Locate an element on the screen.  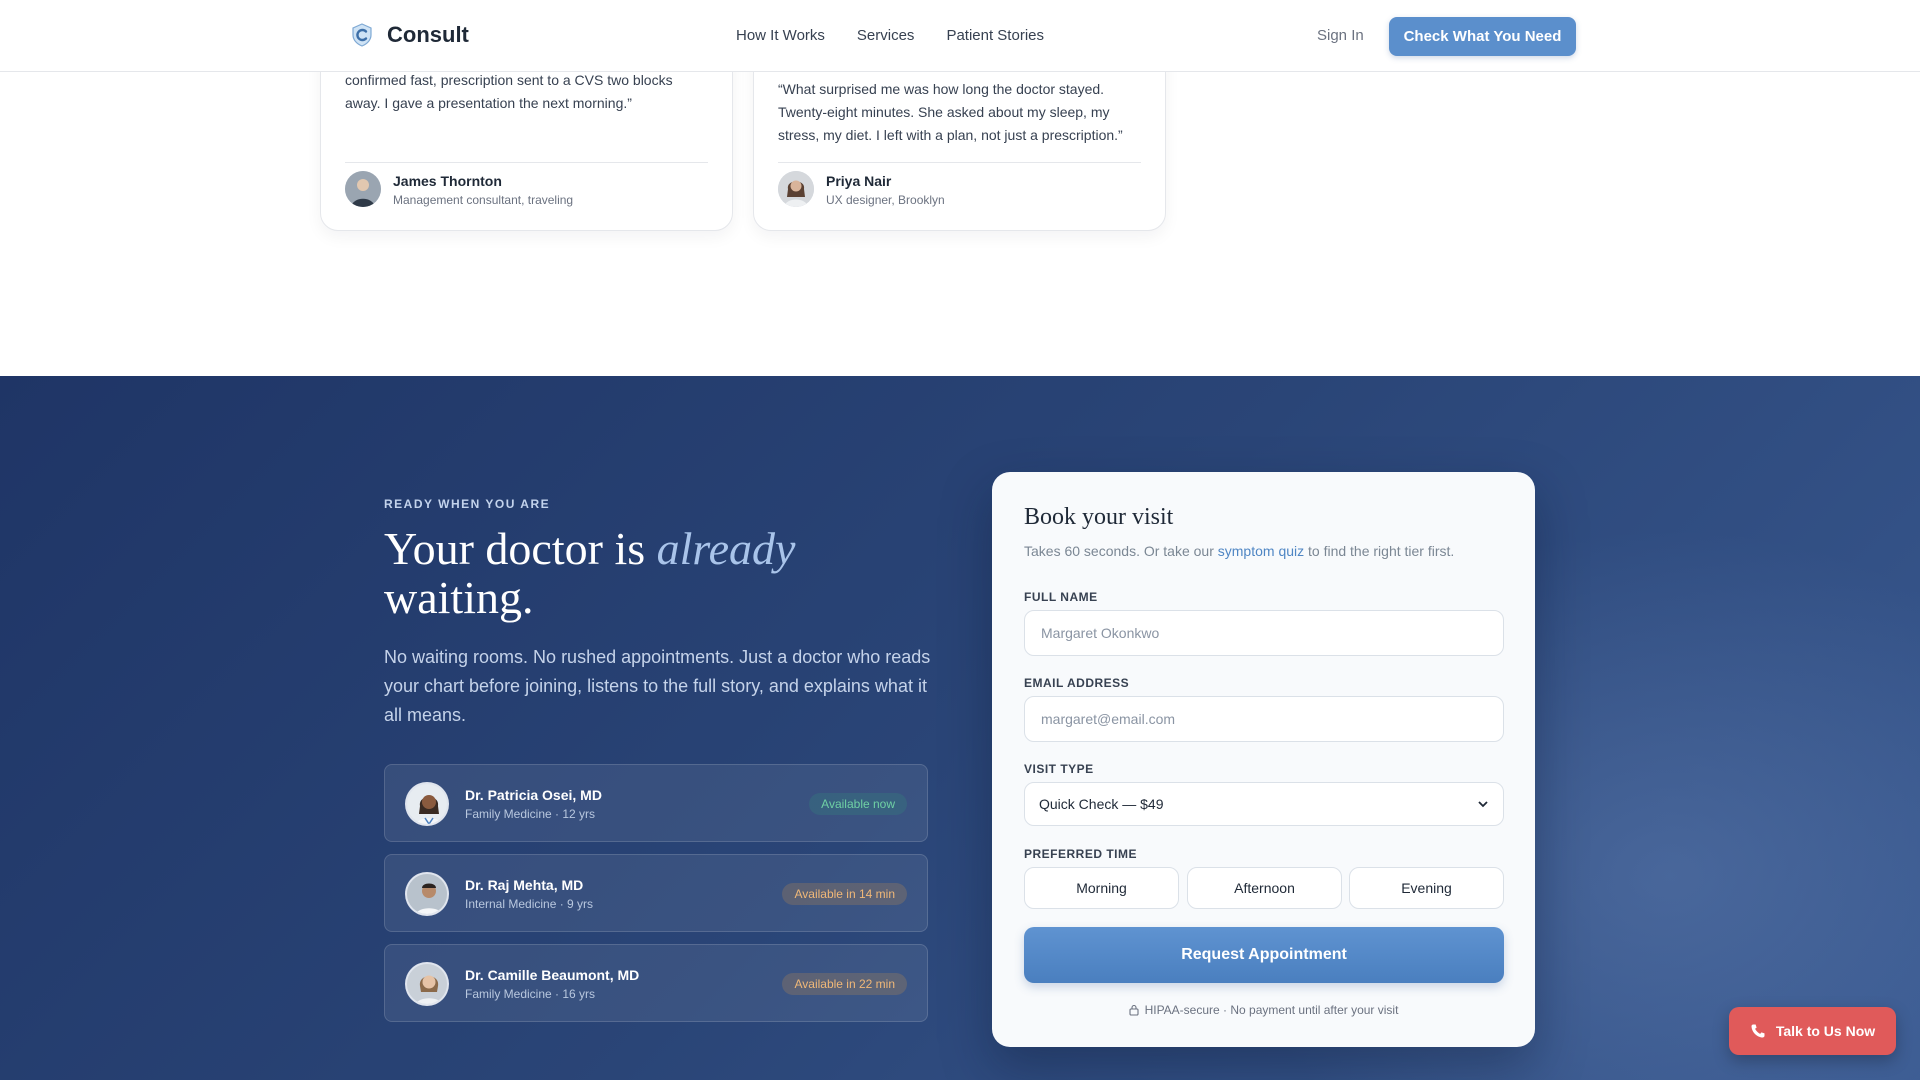
brand-logo: Consult is located at coordinates (409, 35).